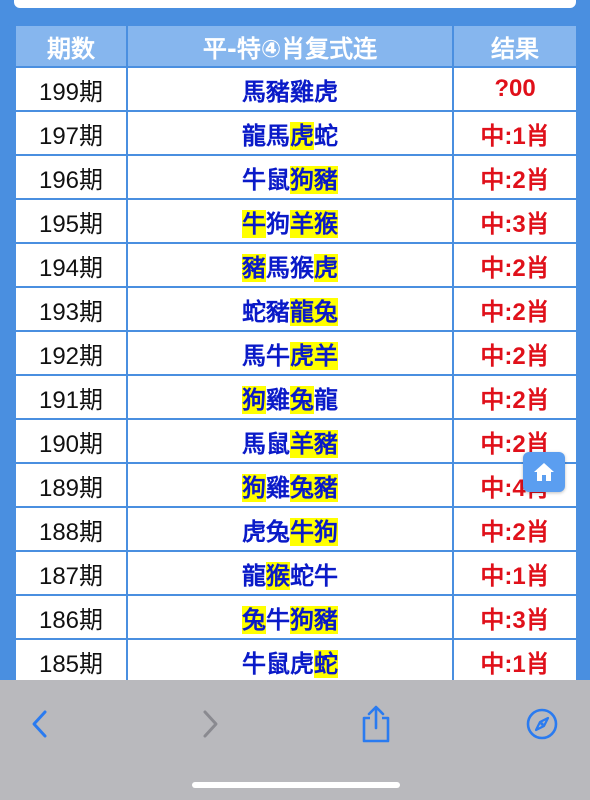 Image resolution: width=590 pixels, height=800 pixels. I want to click on zodiac-char: 鼠, so click(278, 663).